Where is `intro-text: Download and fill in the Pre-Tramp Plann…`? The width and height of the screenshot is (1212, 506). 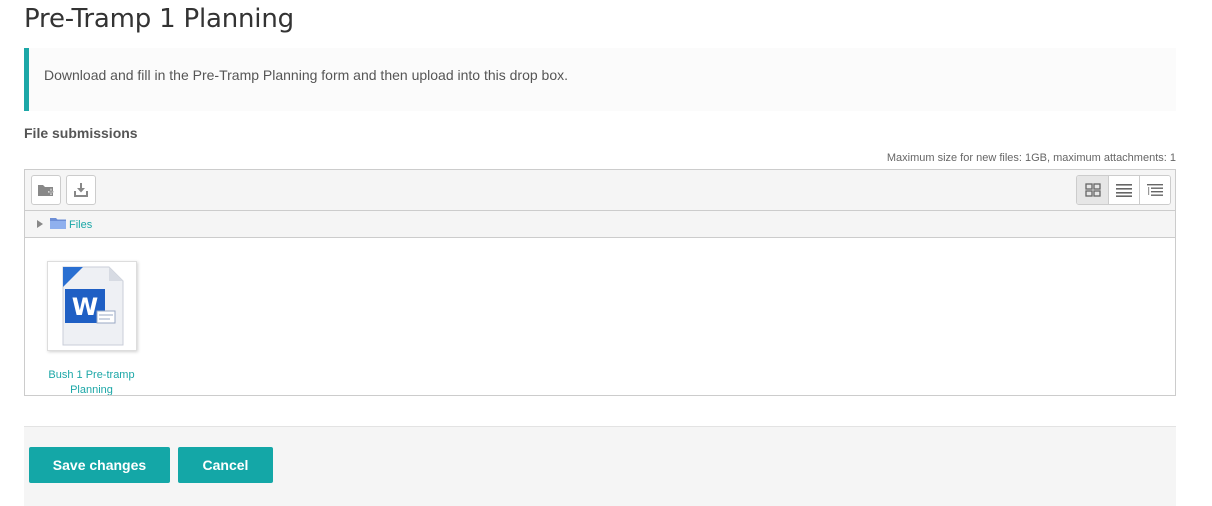 intro-text: Download and fill in the Pre-Tramp Plann… is located at coordinates (306, 75).